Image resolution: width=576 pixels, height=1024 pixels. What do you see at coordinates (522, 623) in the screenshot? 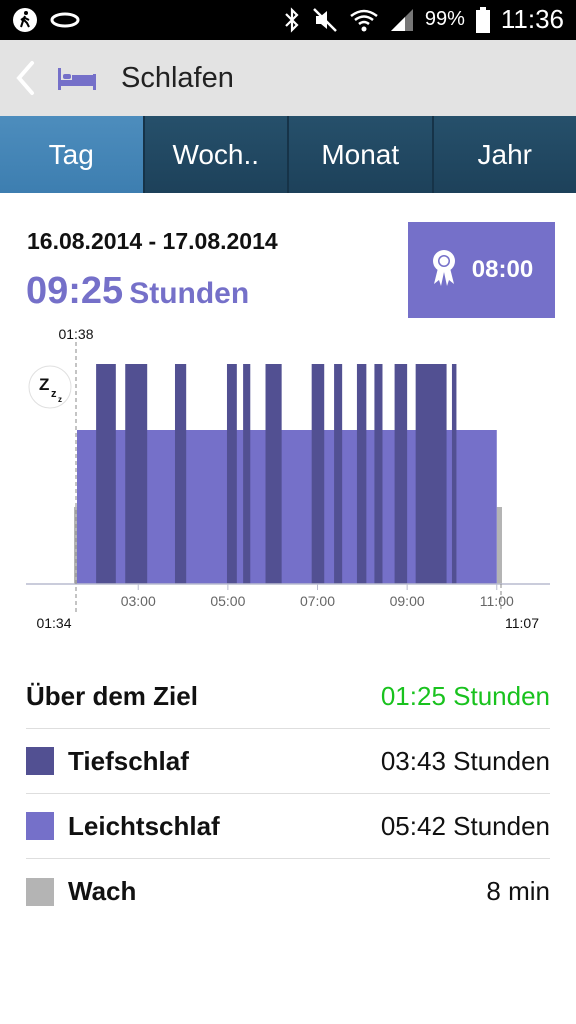
I see `end-time-label: 11:07` at bounding box center [522, 623].